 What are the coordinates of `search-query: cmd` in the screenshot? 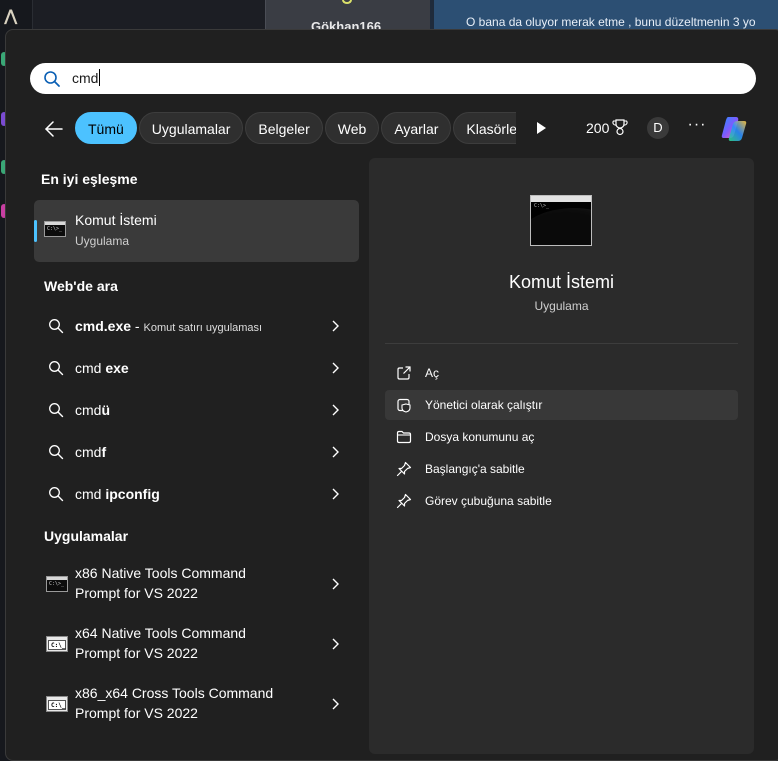 It's located at (85, 78).